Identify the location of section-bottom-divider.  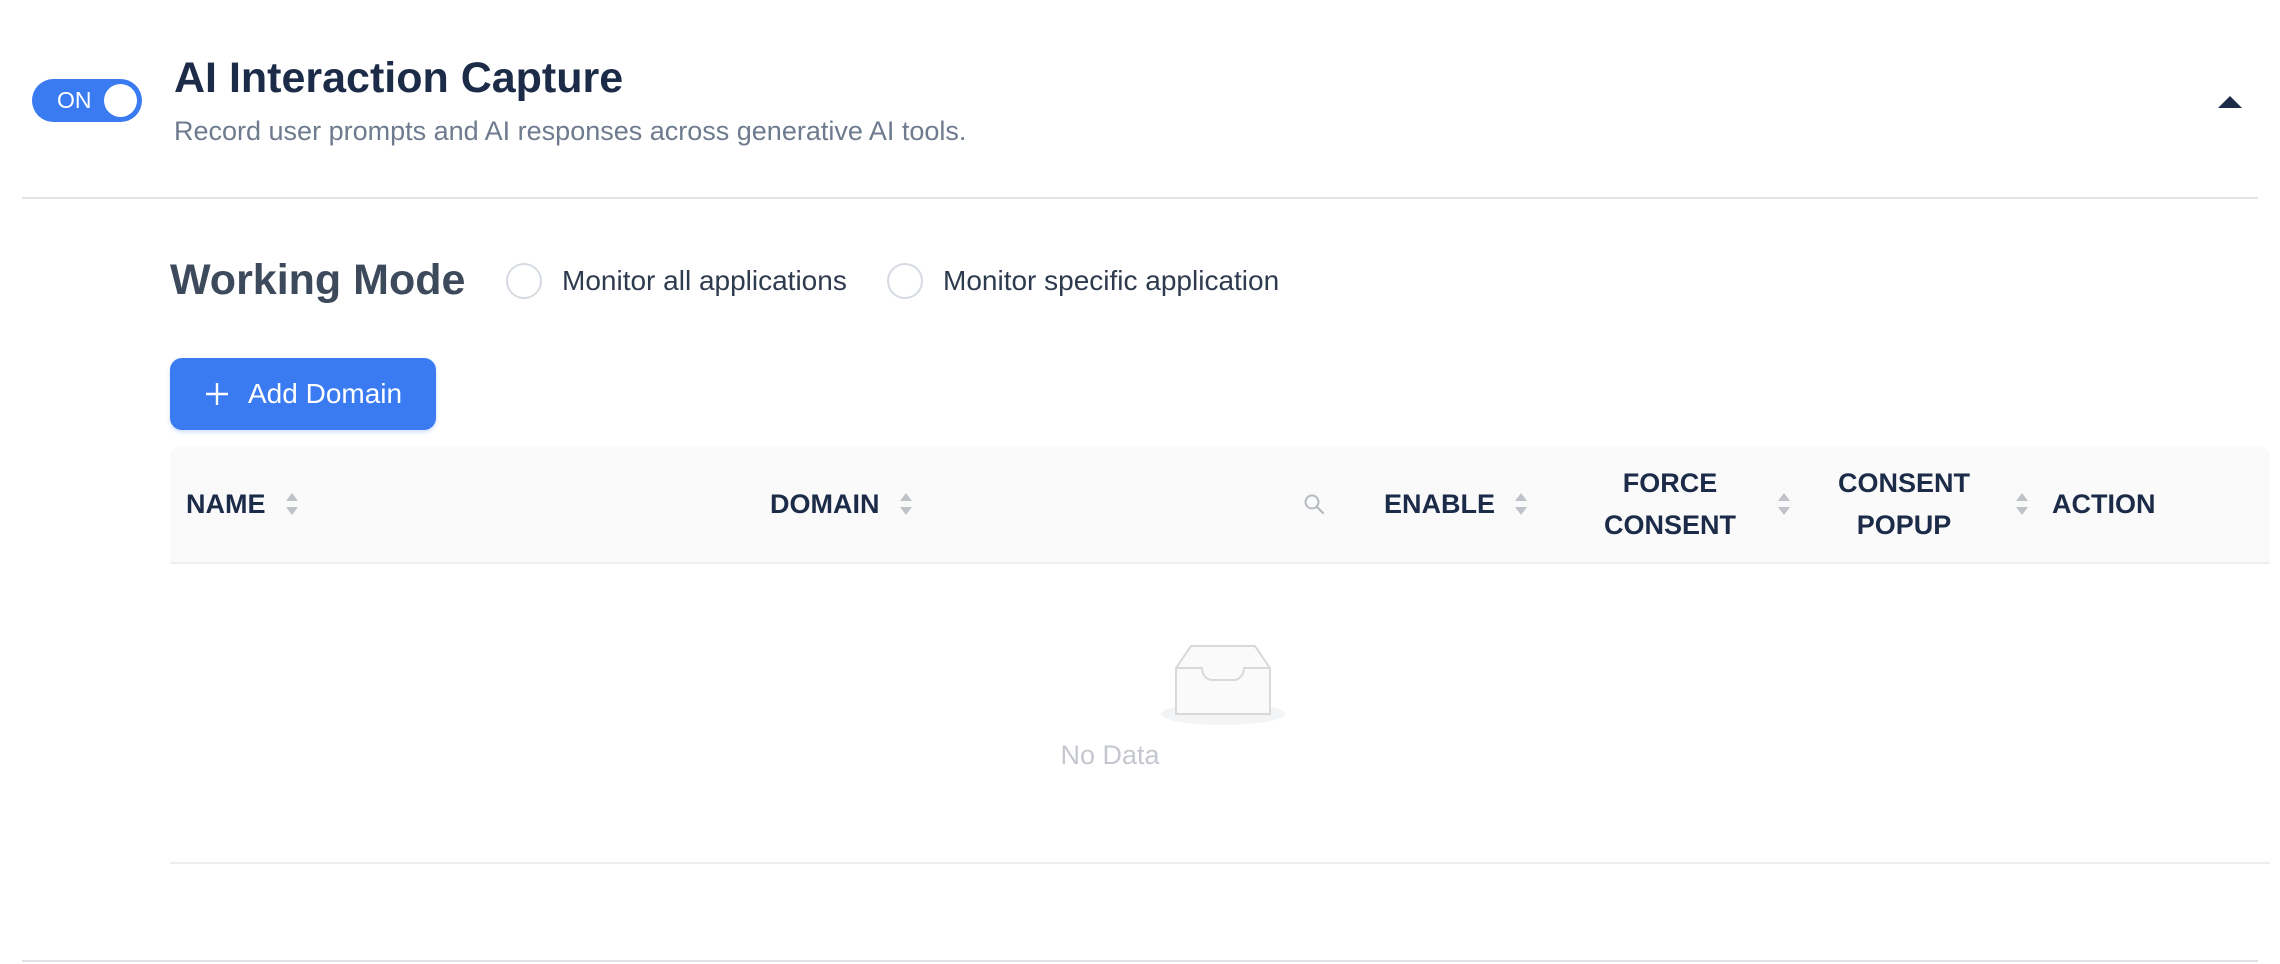
(1140, 961).